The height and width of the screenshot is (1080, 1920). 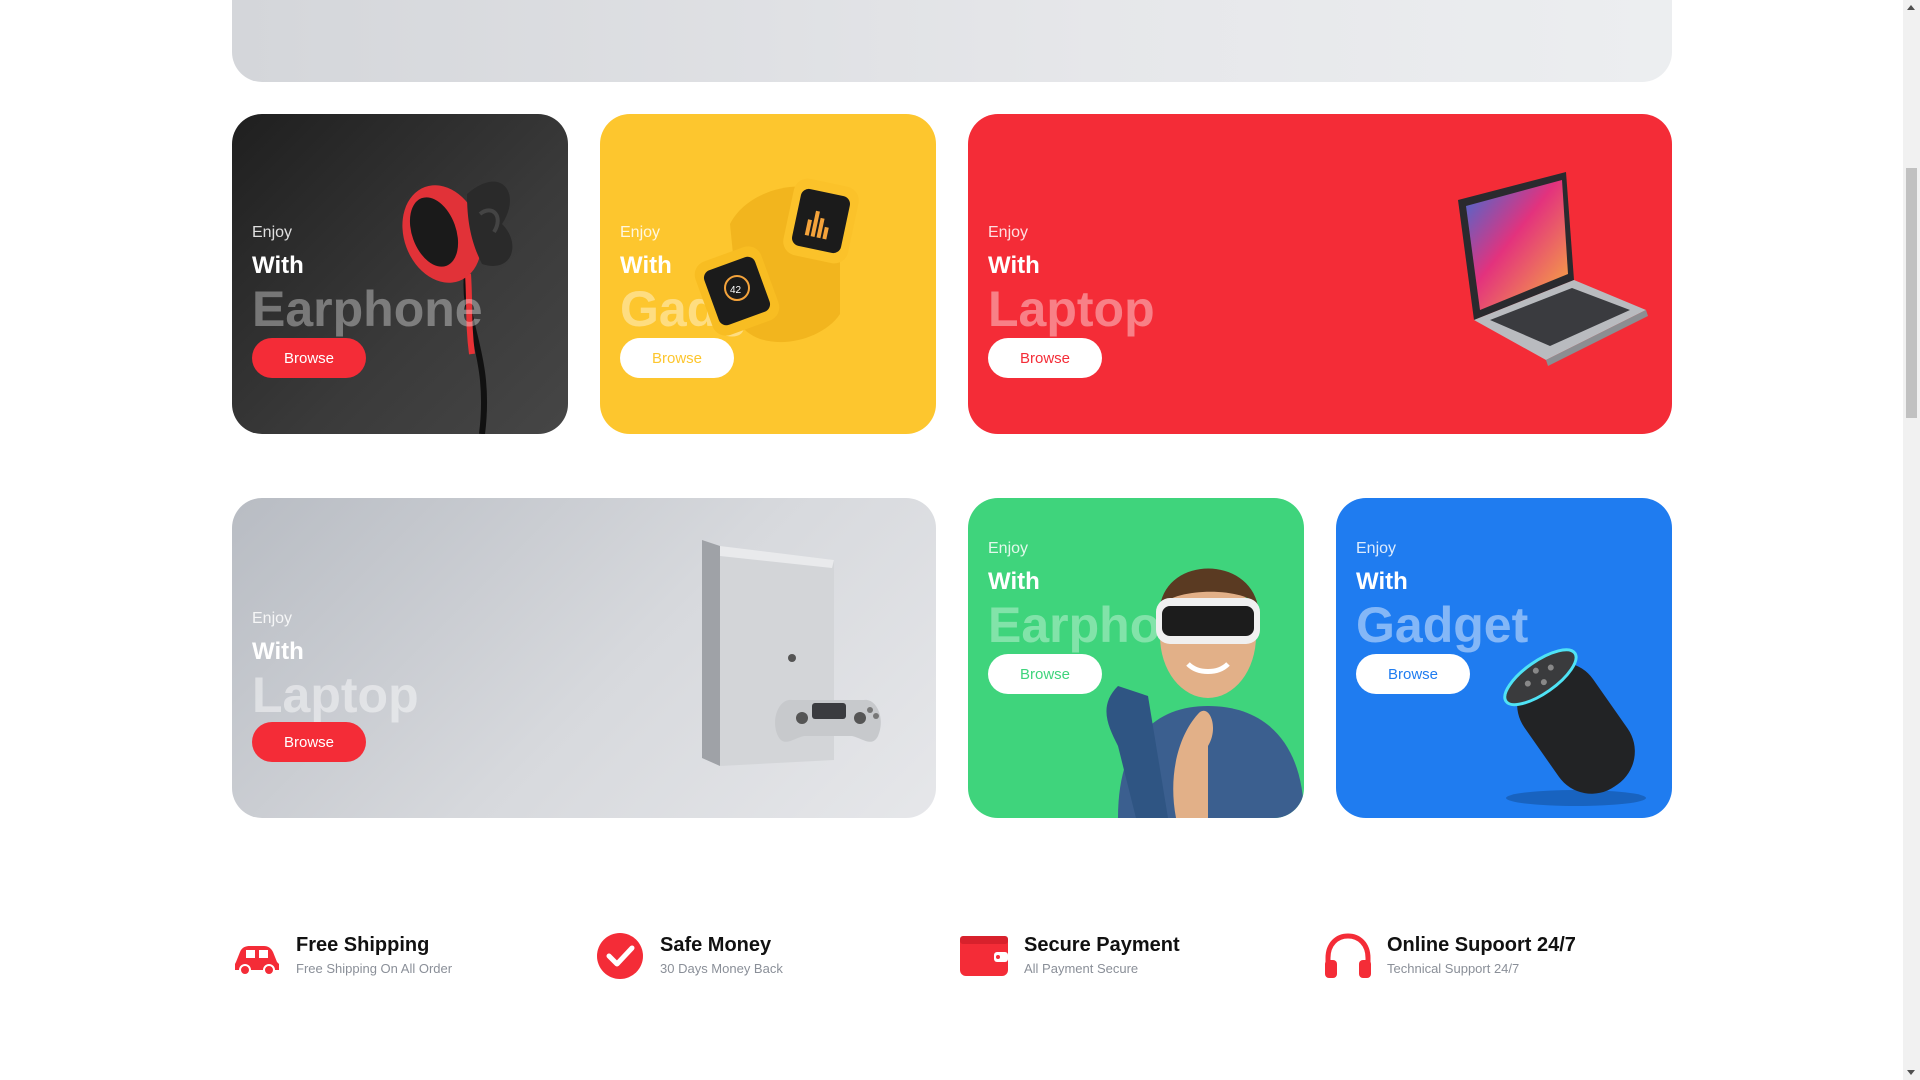 I want to click on game-console-icon, so click(x=812, y=658).